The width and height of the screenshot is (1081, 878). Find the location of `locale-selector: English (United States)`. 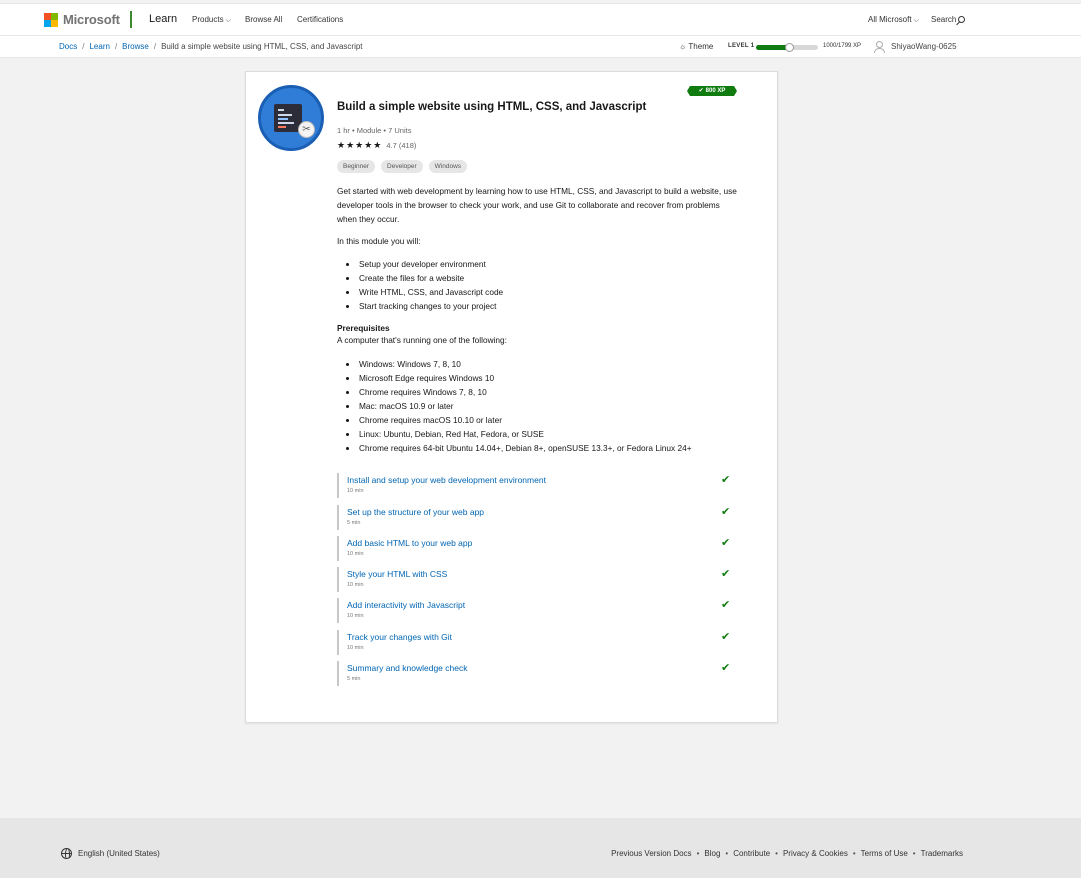

locale-selector: English (United States) is located at coordinates (110, 853).